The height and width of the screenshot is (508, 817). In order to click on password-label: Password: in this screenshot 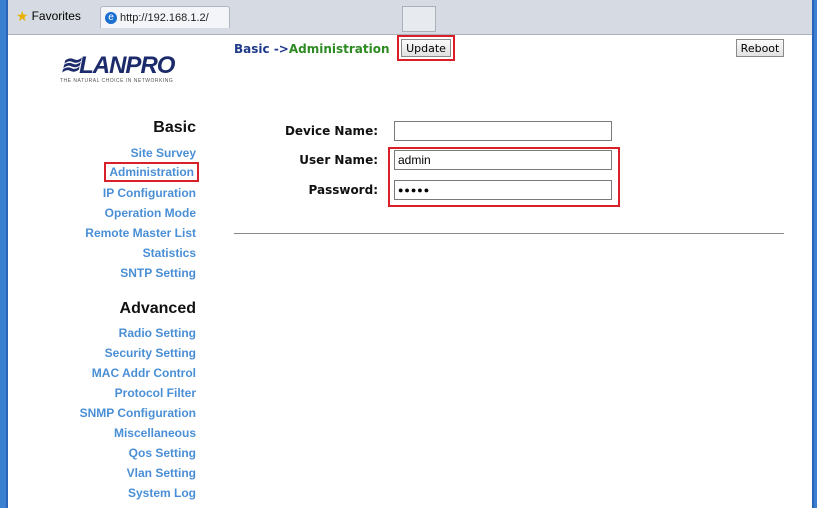, I will do `click(343, 190)`.